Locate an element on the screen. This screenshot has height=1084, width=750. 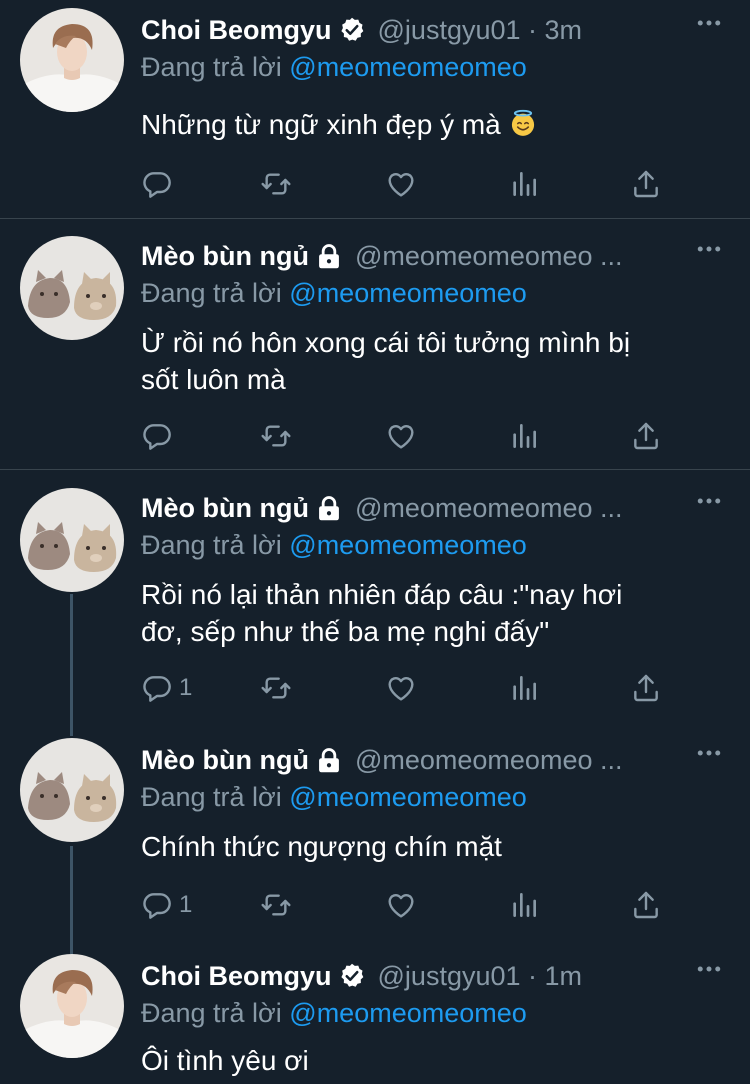
tweet-actions: 1 is located at coordinates (411, 905).